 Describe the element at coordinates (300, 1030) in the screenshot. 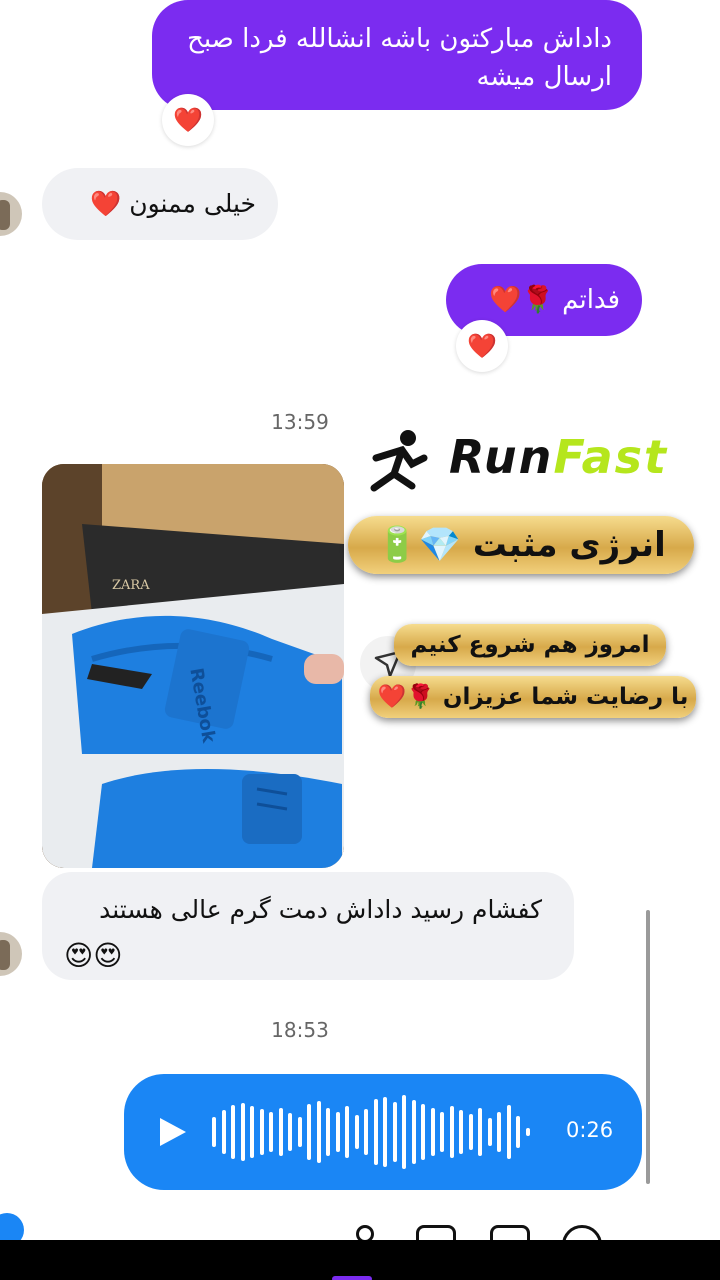

I see `timestamp: 18:53` at that location.